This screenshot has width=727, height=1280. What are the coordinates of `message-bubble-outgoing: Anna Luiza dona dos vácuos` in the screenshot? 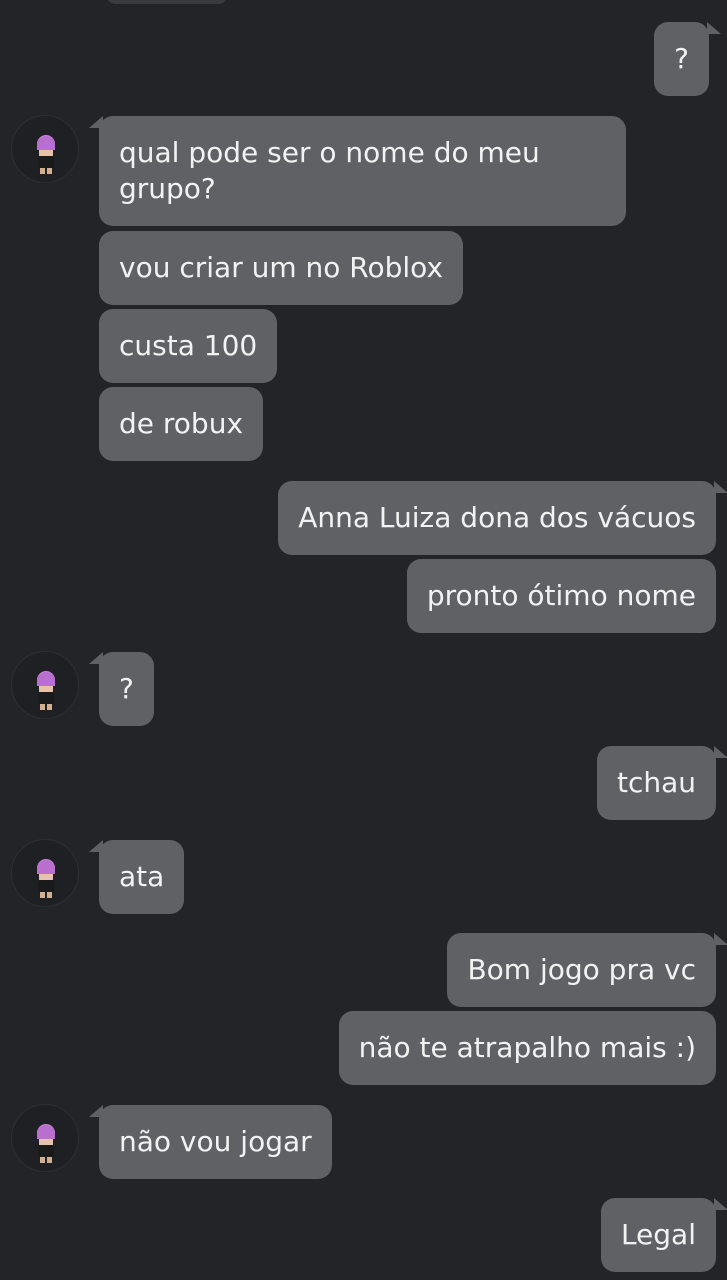 It's located at (502, 518).